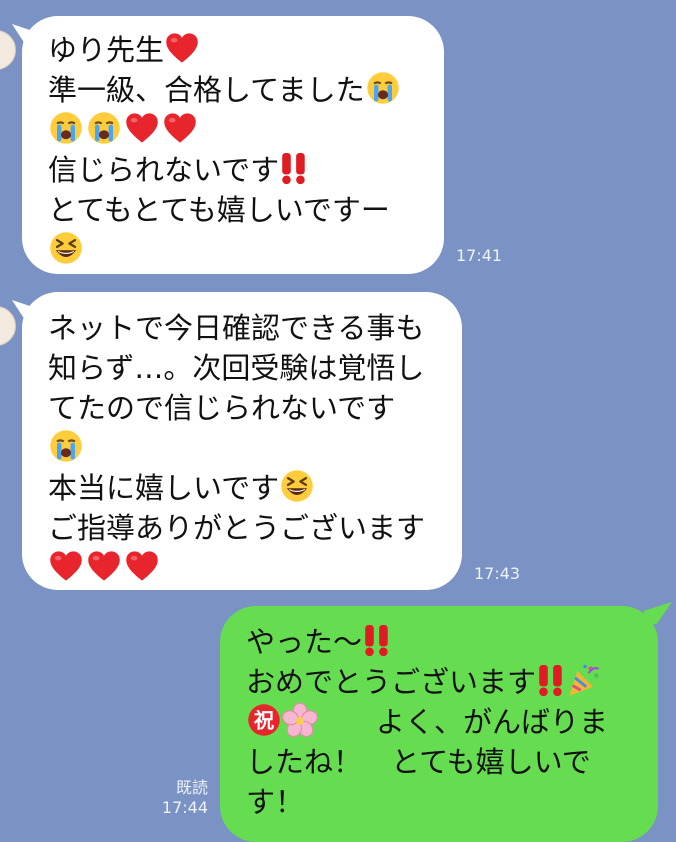 Image resolution: width=676 pixels, height=842 pixels. What do you see at coordinates (391, 682) in the screenshot?
I see `message-line: おめでとうございます` at bounding box center [391, 682].